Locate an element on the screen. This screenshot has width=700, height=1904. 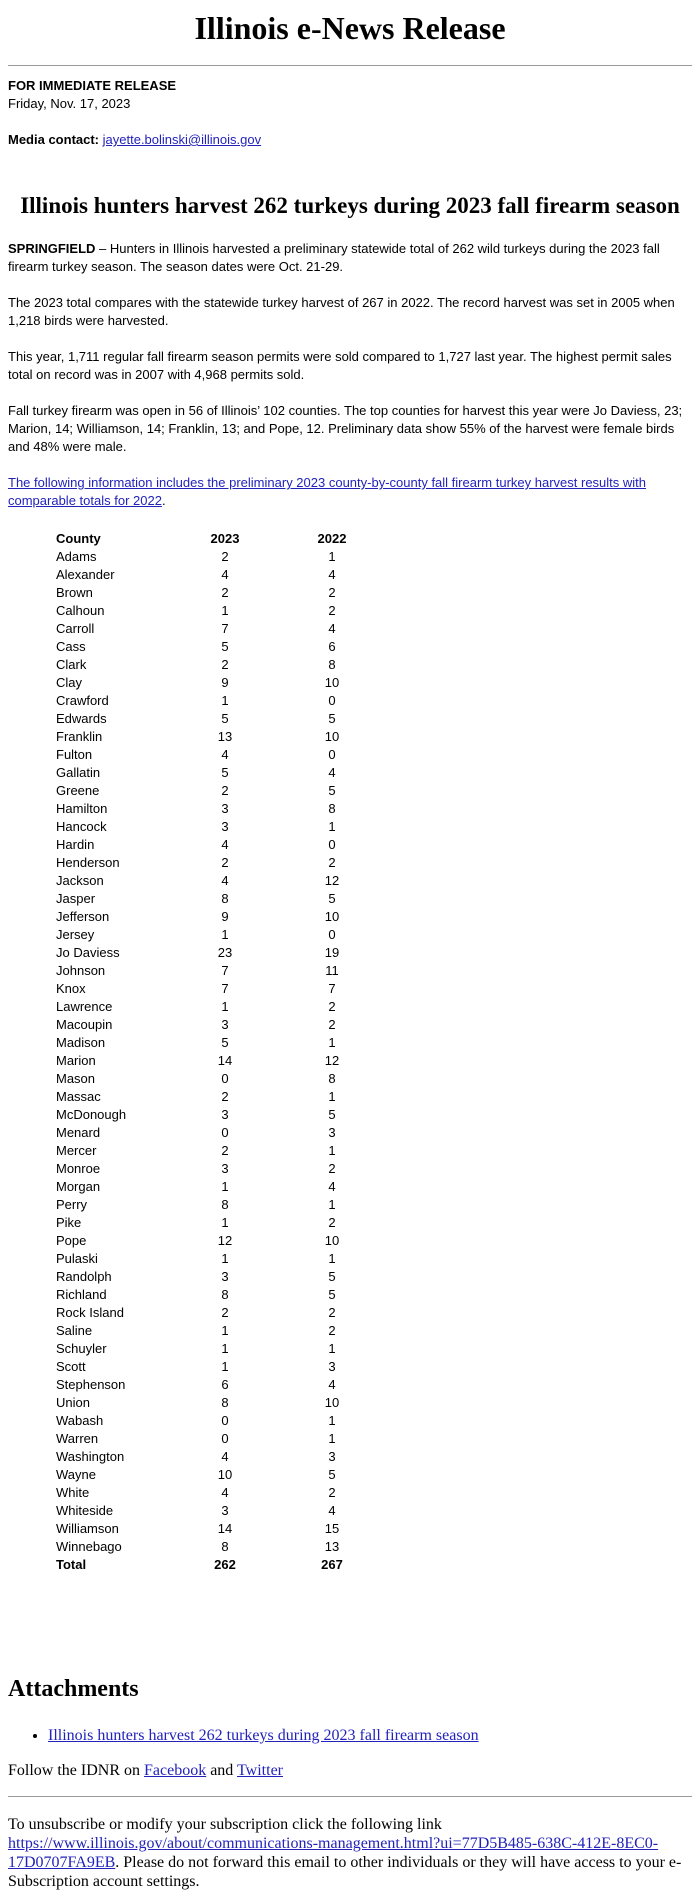
table-row: Gallatin 5 4 is located at coordinates (216, 773).